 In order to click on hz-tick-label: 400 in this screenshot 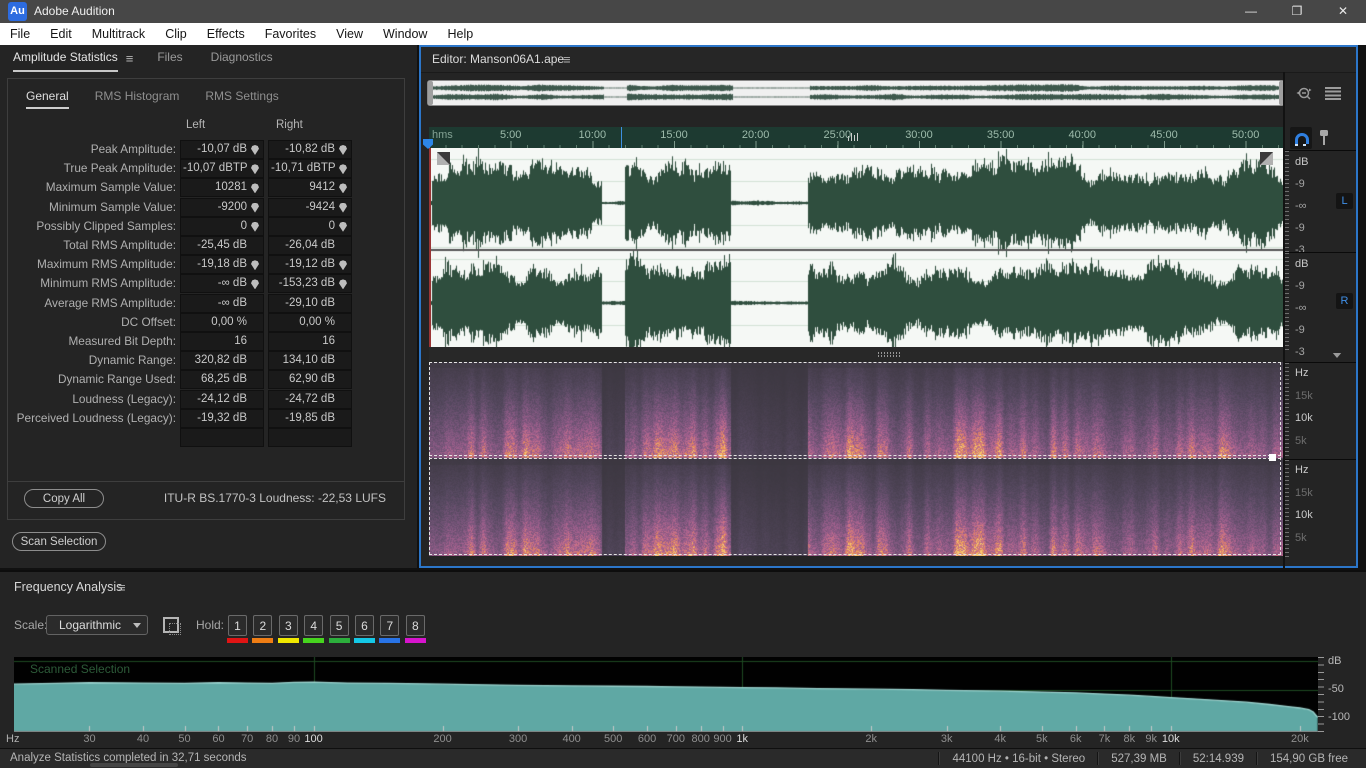, I will do `click(571, 739)`.